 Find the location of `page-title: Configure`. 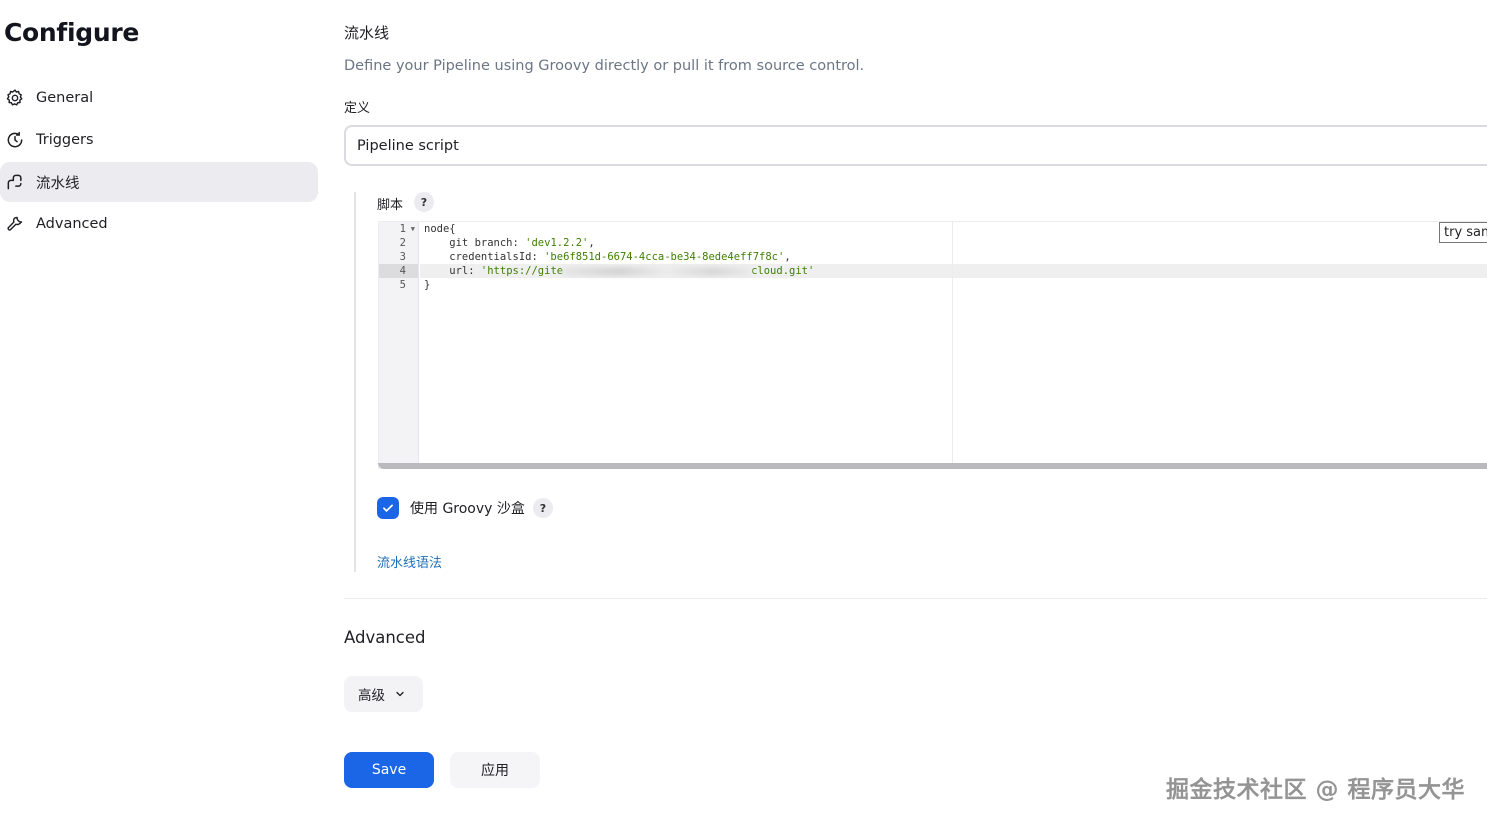

page-title: Configure is located at coordinates (72, 32).